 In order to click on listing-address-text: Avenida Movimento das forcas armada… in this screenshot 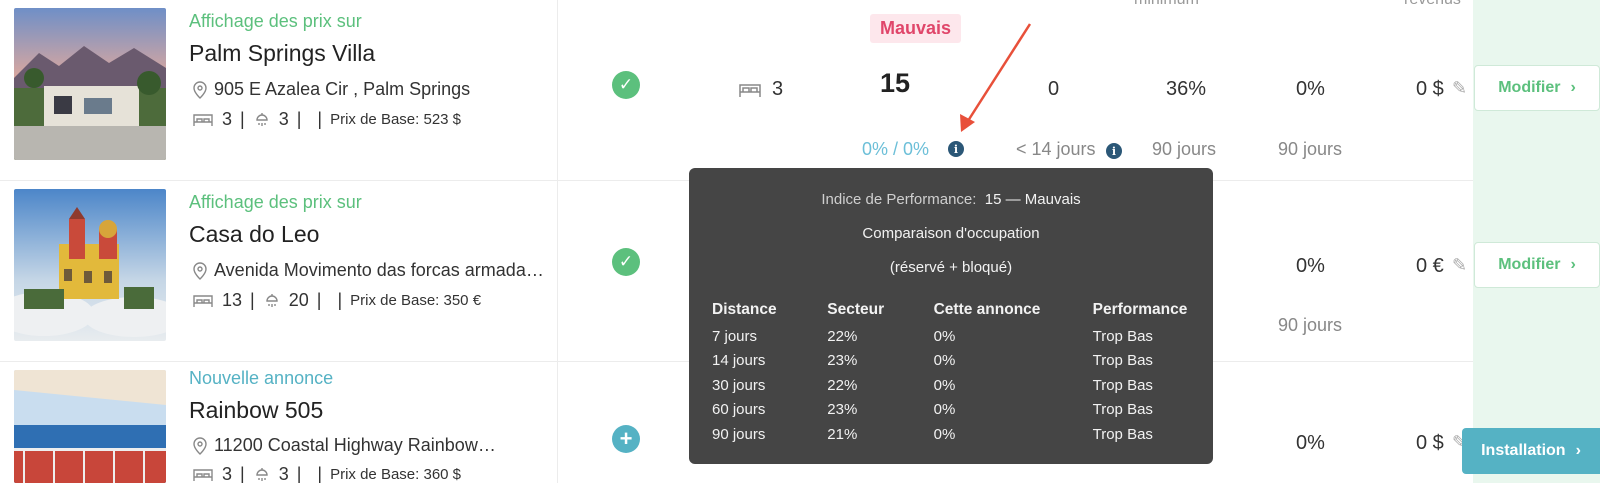, I will do `click(379, 270)`.